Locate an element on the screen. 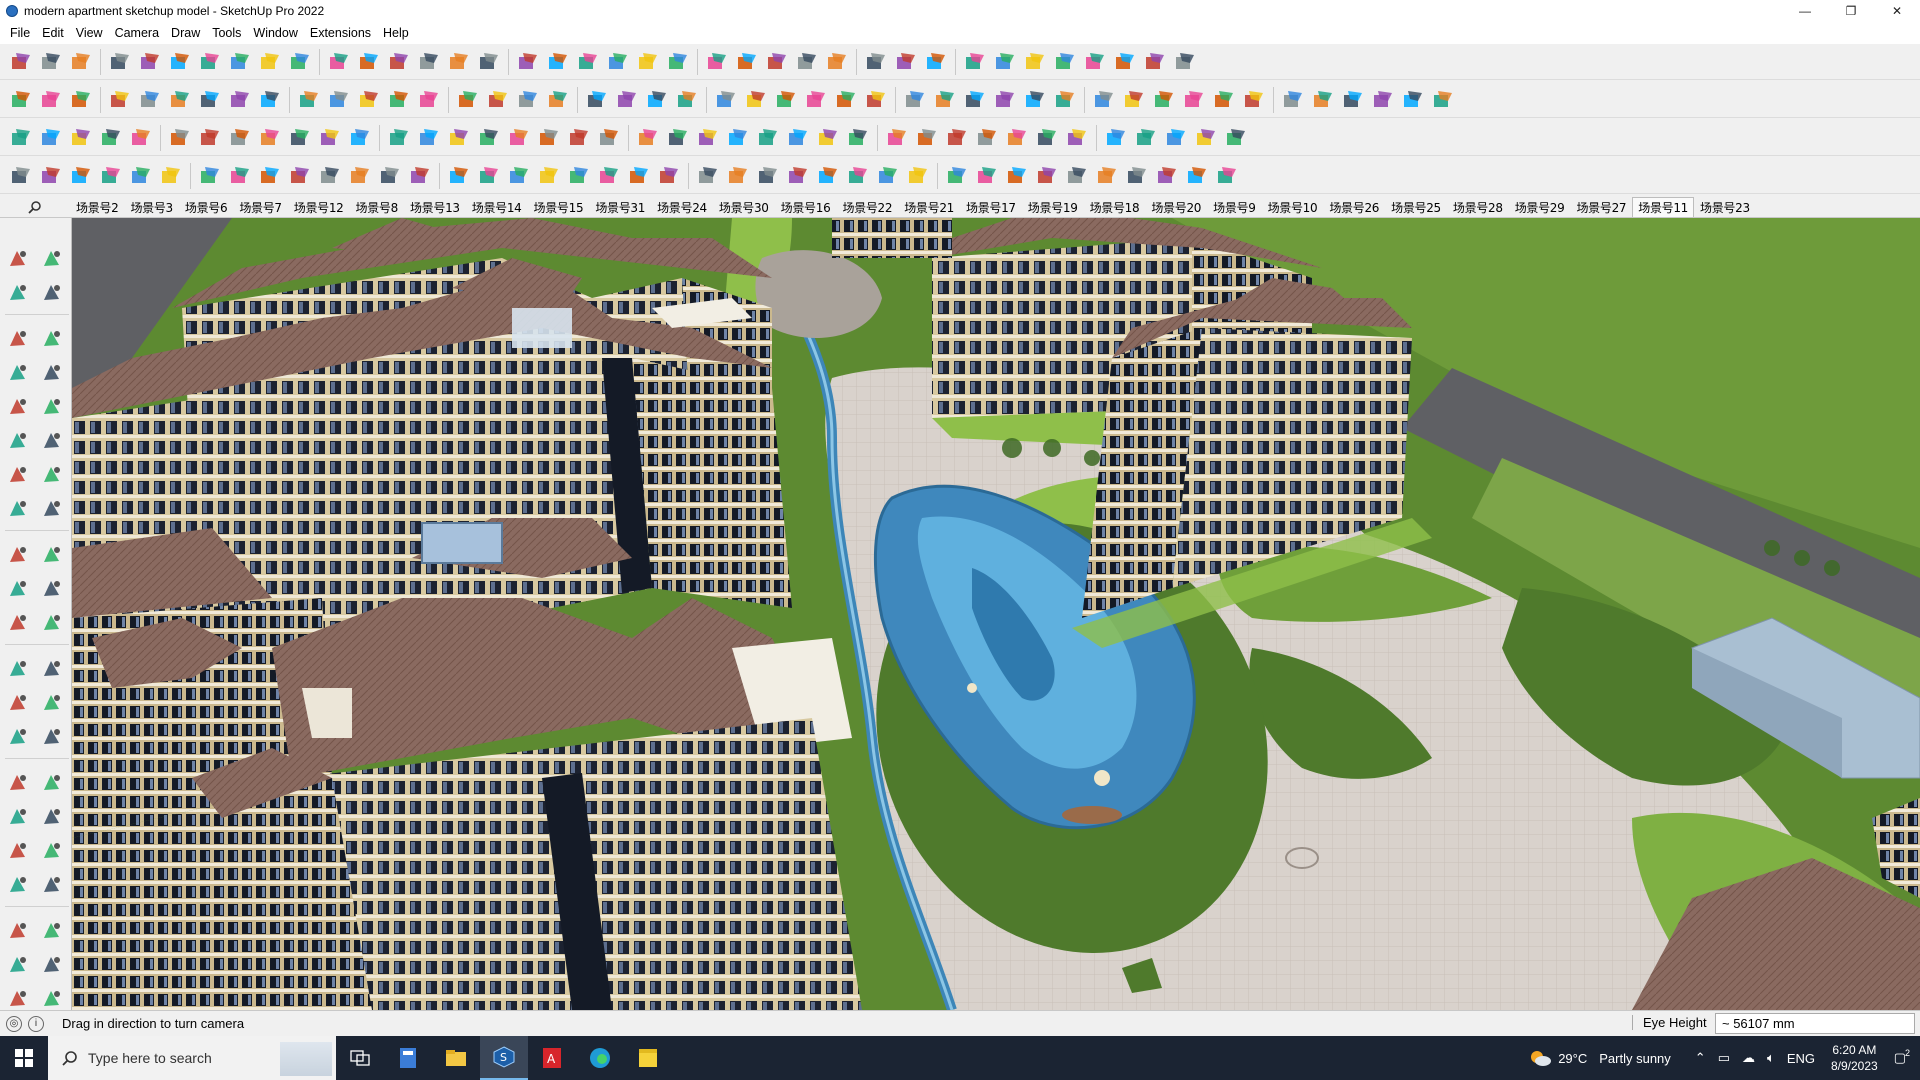 The height and width of the screenshot is (1080, 1920). calculator-app is located at coordinates (408, 1058).